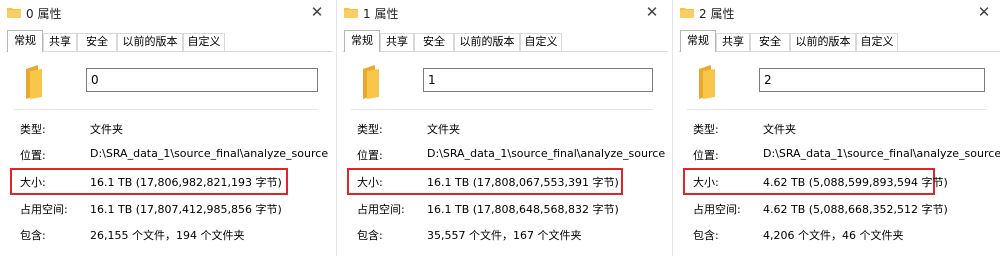 This screenshot has width=1000, height=256. I want to click on size-value: 16.1 TB (17,806,982,821,193 字节), so click(186, 182).